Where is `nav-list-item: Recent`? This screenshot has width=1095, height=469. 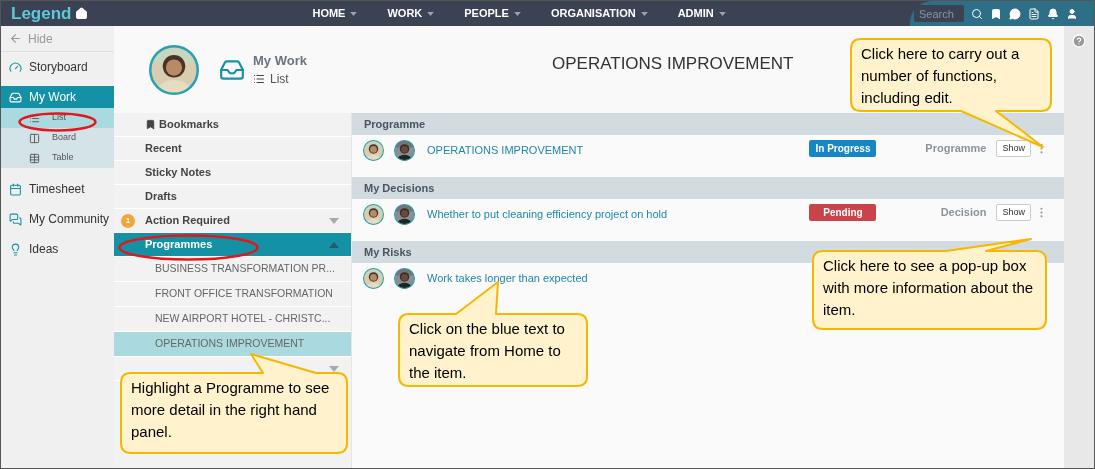 nav-list-item: Recent is located at coordinates (232, 149).